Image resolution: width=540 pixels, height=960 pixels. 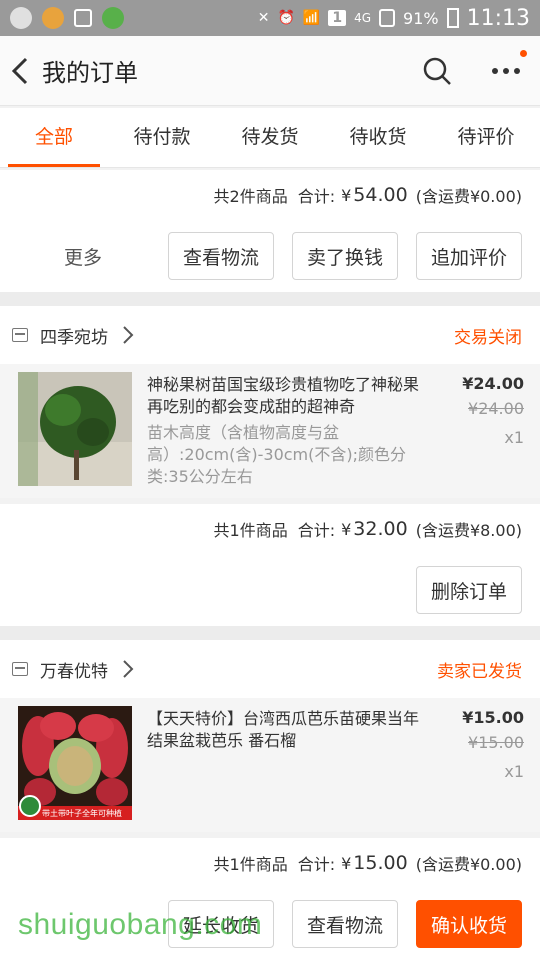 I want to click on product-title: 【天天特价】台湾西瓜芭乐苗硬果当年结果盆栽芭乐 番石榴, so click(x=283, y=729).